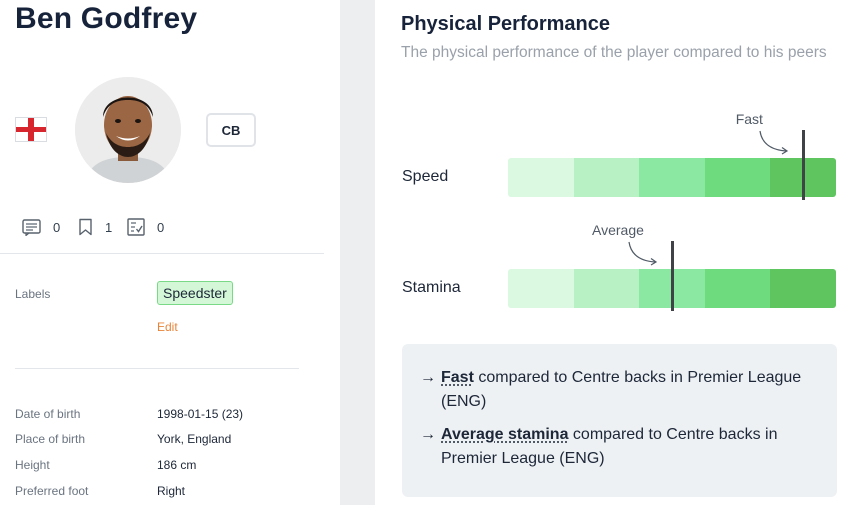  Describe the element at coordinates (32, 465) in the screenshot. I see `info-key-height: Height` at that location.